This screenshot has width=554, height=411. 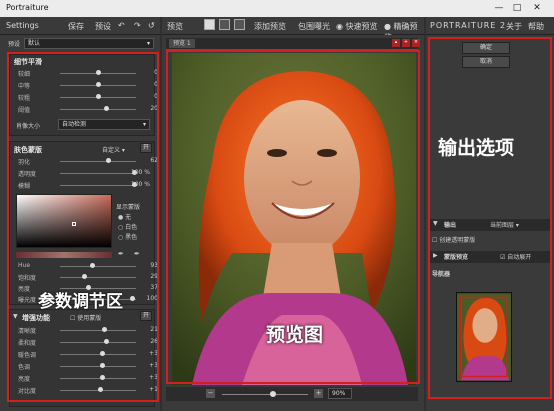 I want to click on tab-preview-1: 预览 1, so click(x=182, y=43).